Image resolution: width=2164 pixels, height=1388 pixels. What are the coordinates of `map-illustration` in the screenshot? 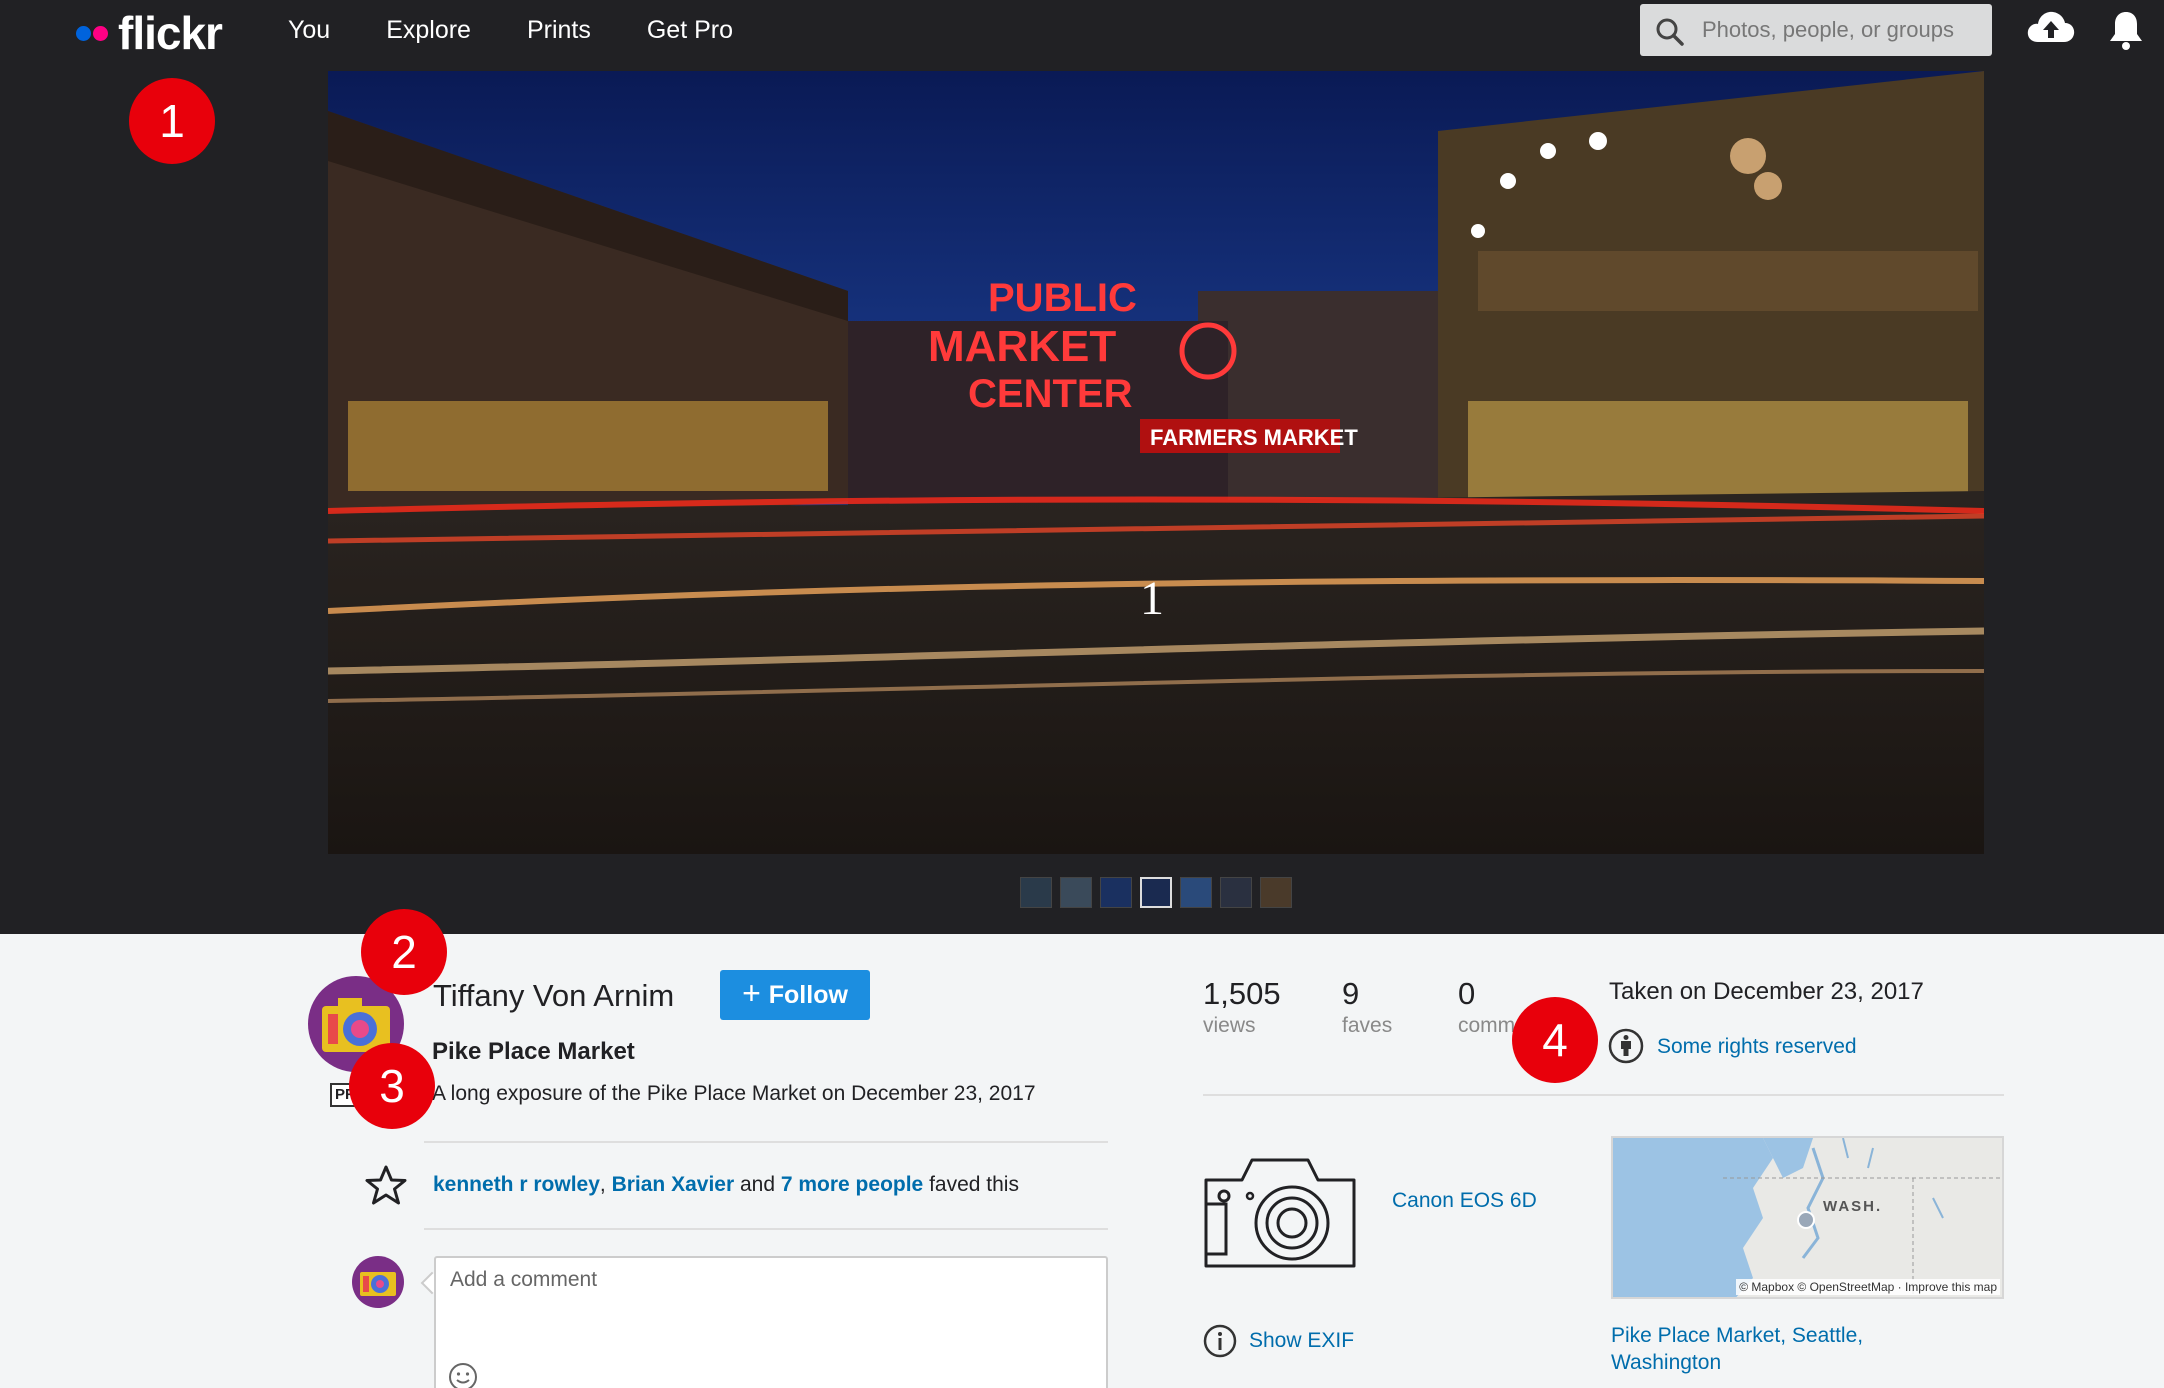 It's located at (1807, 1217).